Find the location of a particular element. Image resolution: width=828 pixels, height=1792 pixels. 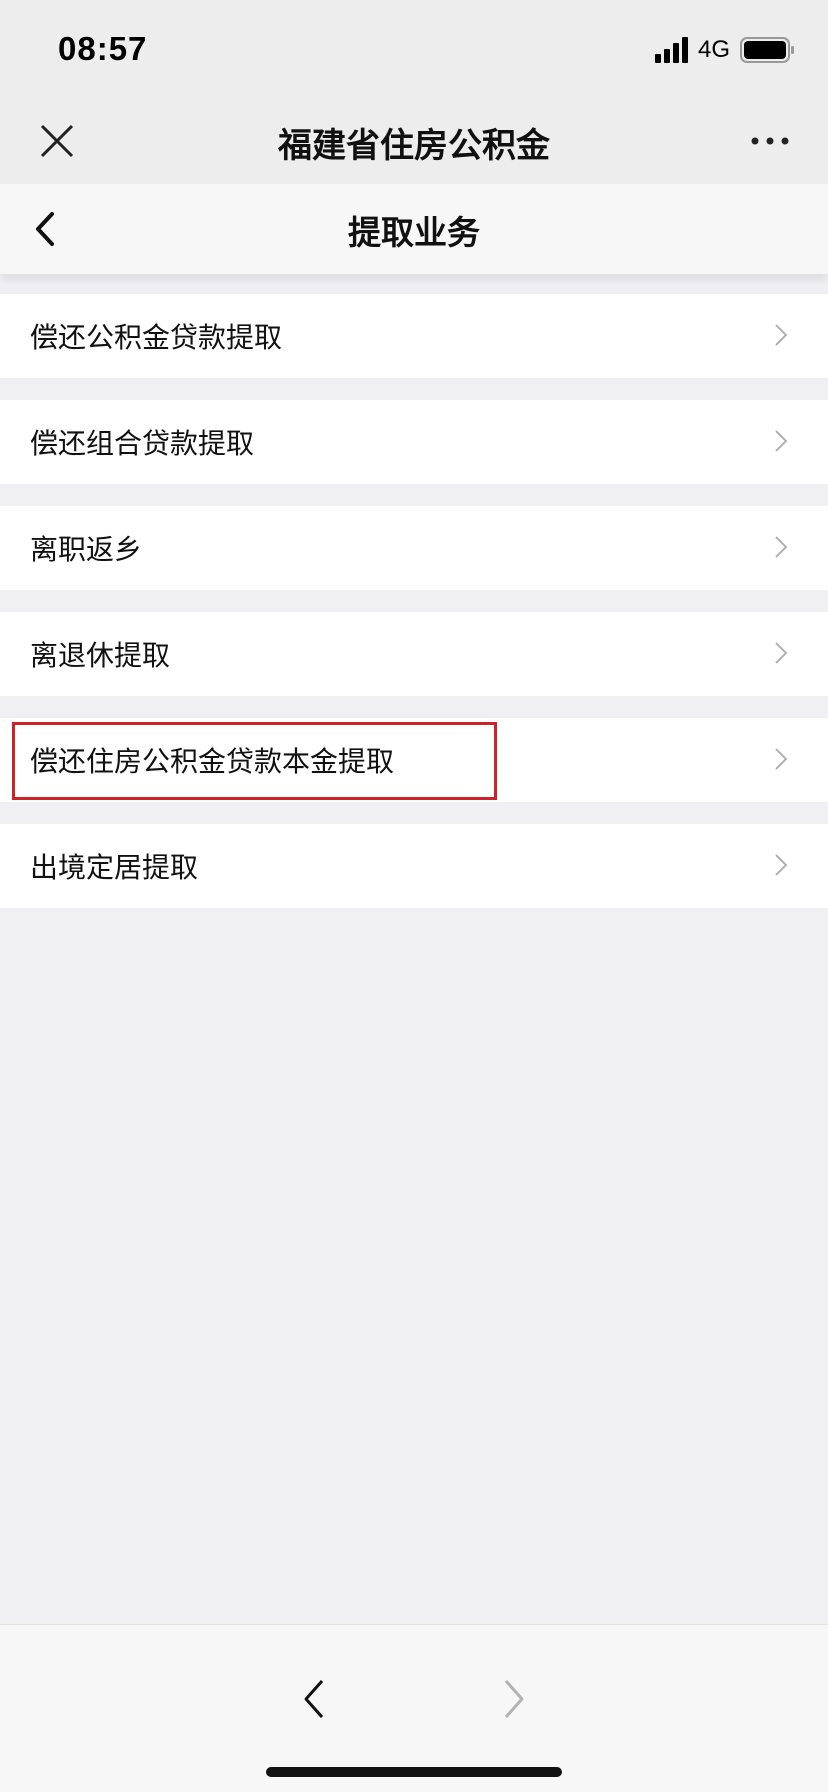

status-bar: 08:57 4G is located at coordinates (414, 50).